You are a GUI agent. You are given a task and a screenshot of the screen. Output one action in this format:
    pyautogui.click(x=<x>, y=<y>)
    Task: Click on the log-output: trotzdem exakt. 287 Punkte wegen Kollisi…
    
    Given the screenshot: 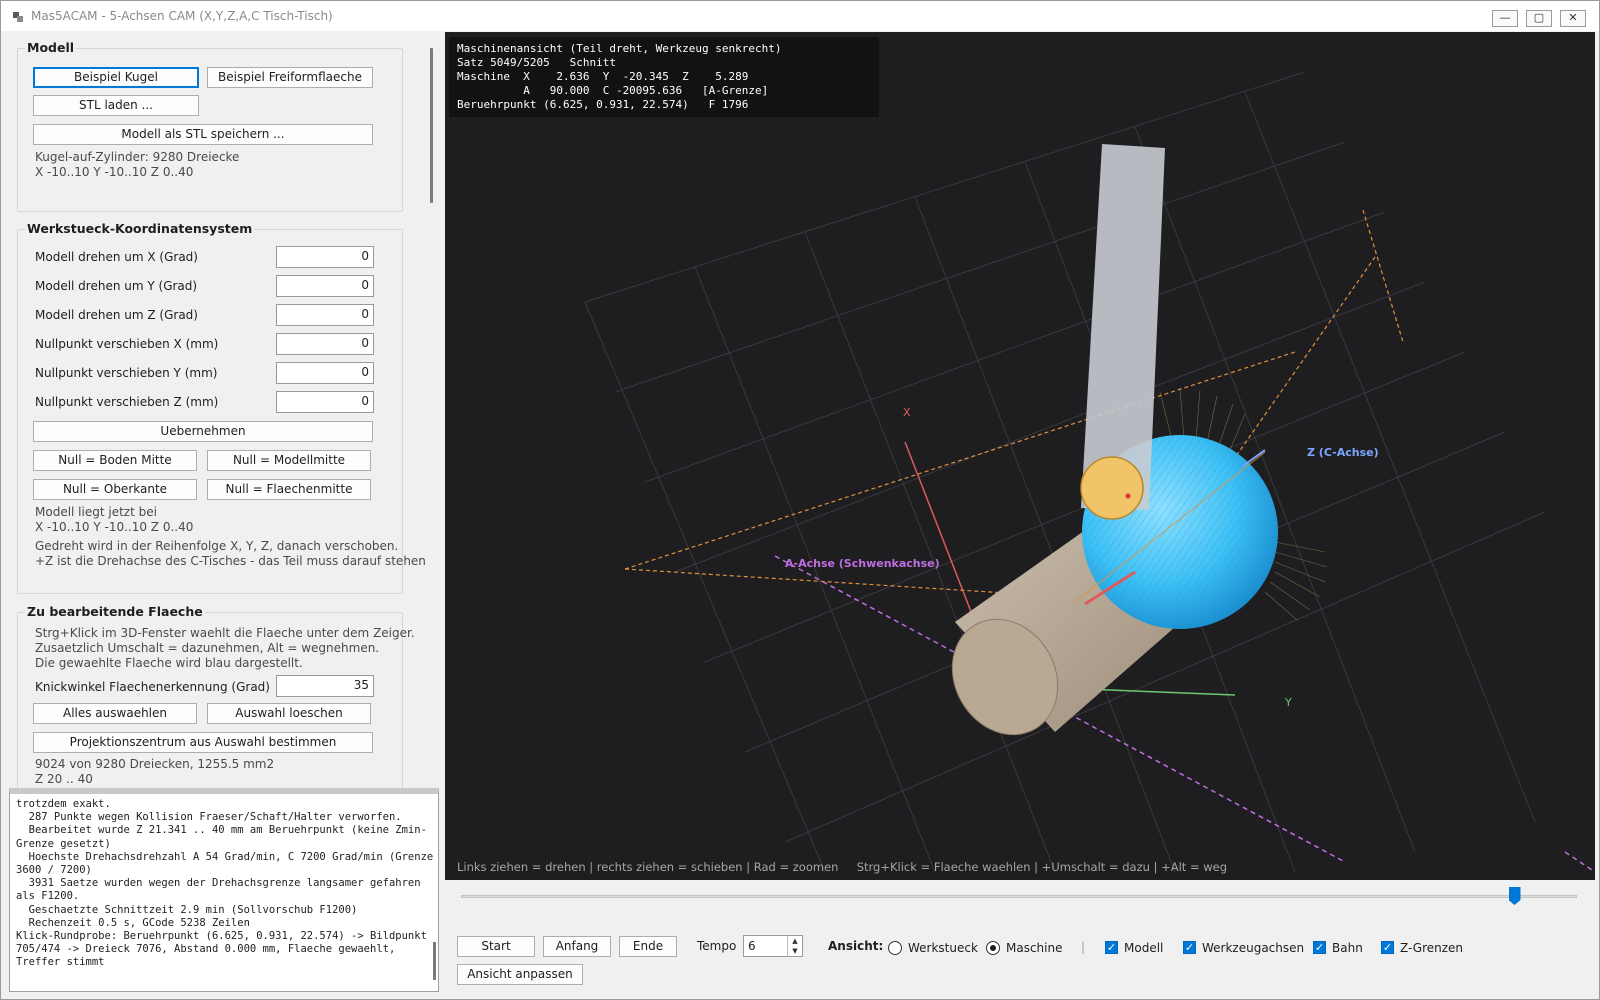 What is the action you would take?
    pyautogui.click(x=224, y=890)
    